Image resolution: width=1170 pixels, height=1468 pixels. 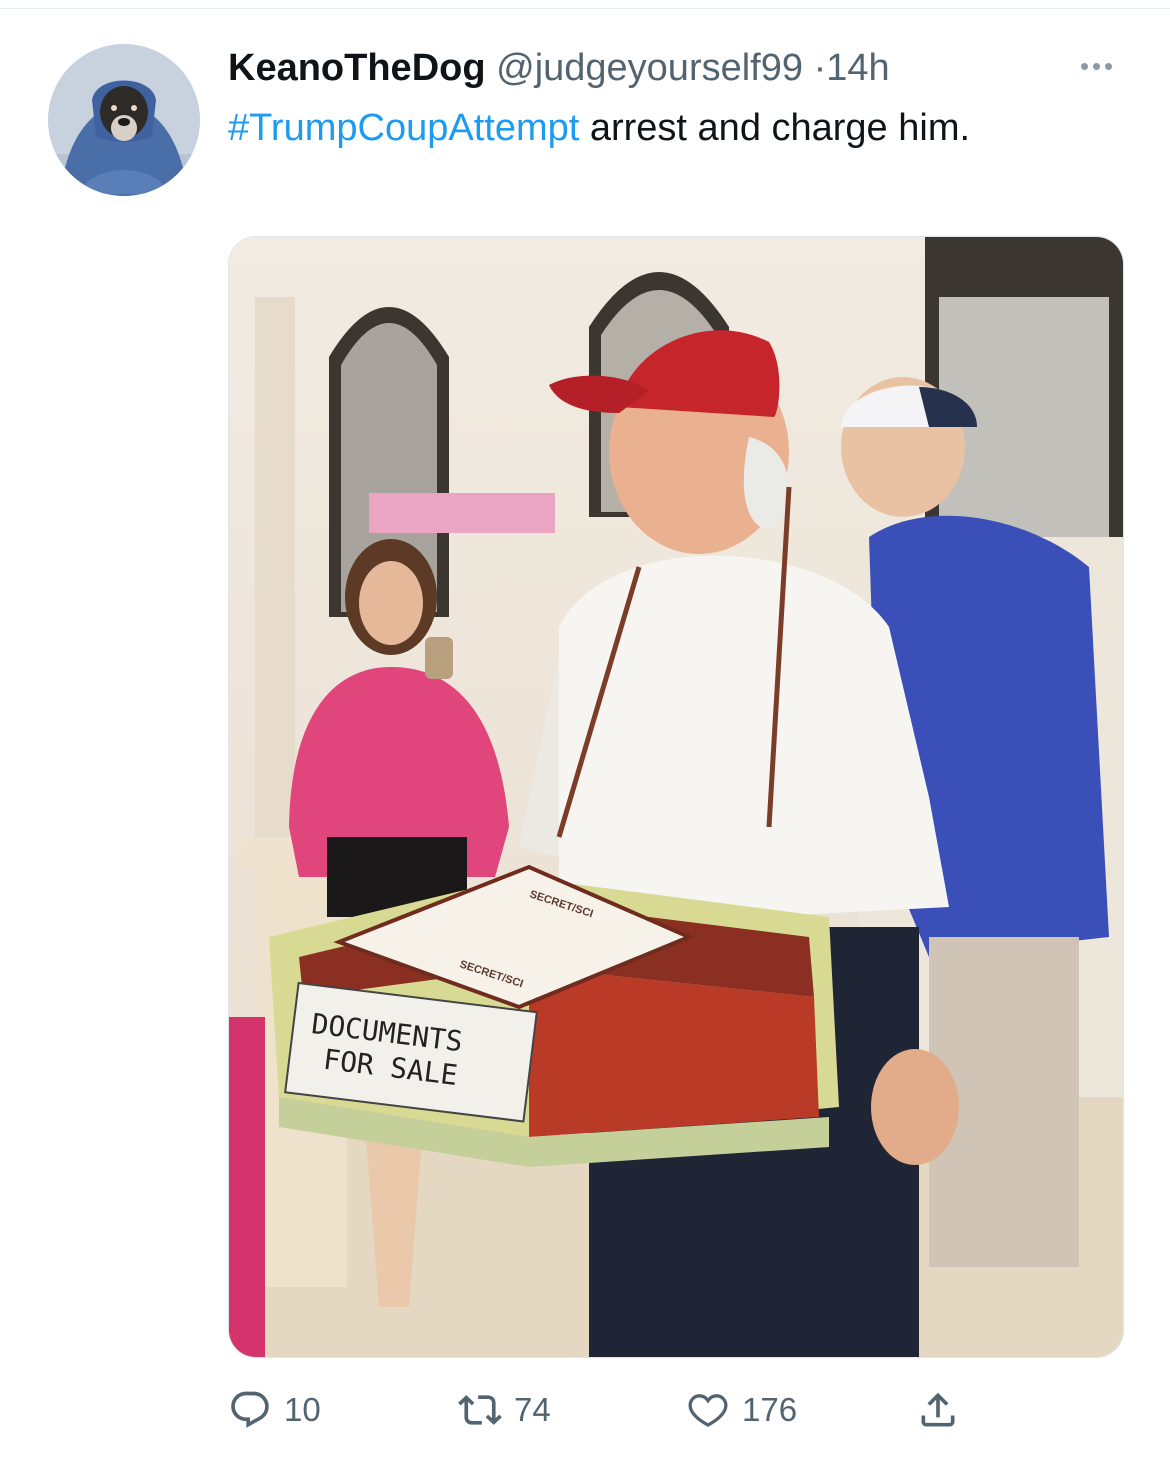 What do you see at coordinates (480, 1410) in the screenshot?
I see `retweet-icon` at bounding box center [480, 1410].